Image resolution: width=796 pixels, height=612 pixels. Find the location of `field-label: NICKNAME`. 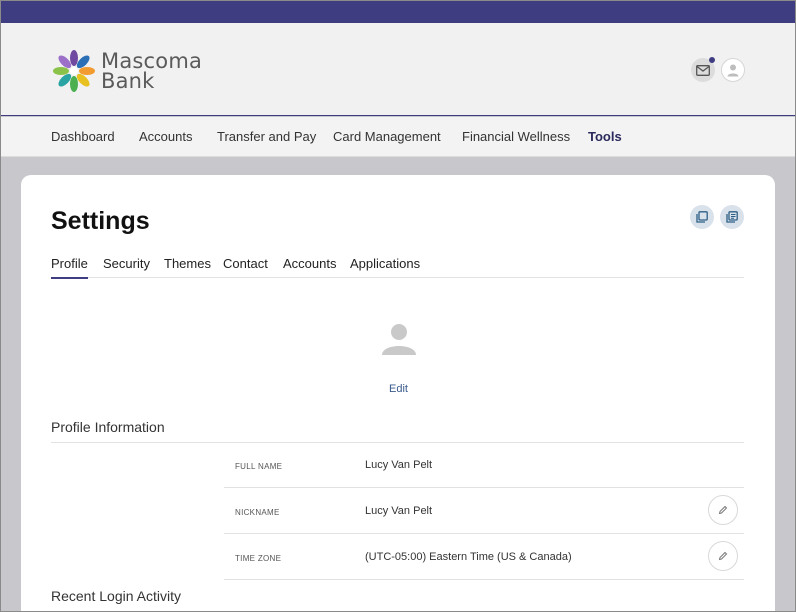

field-label: NICKNAME is located at coordinates (257, 512).